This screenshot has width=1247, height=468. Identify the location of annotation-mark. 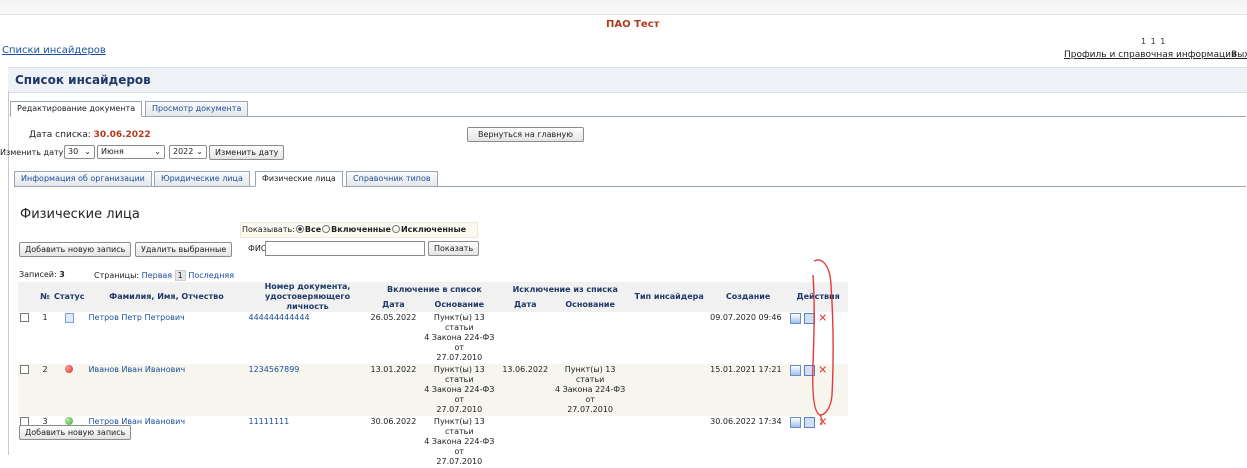
(823, 342).